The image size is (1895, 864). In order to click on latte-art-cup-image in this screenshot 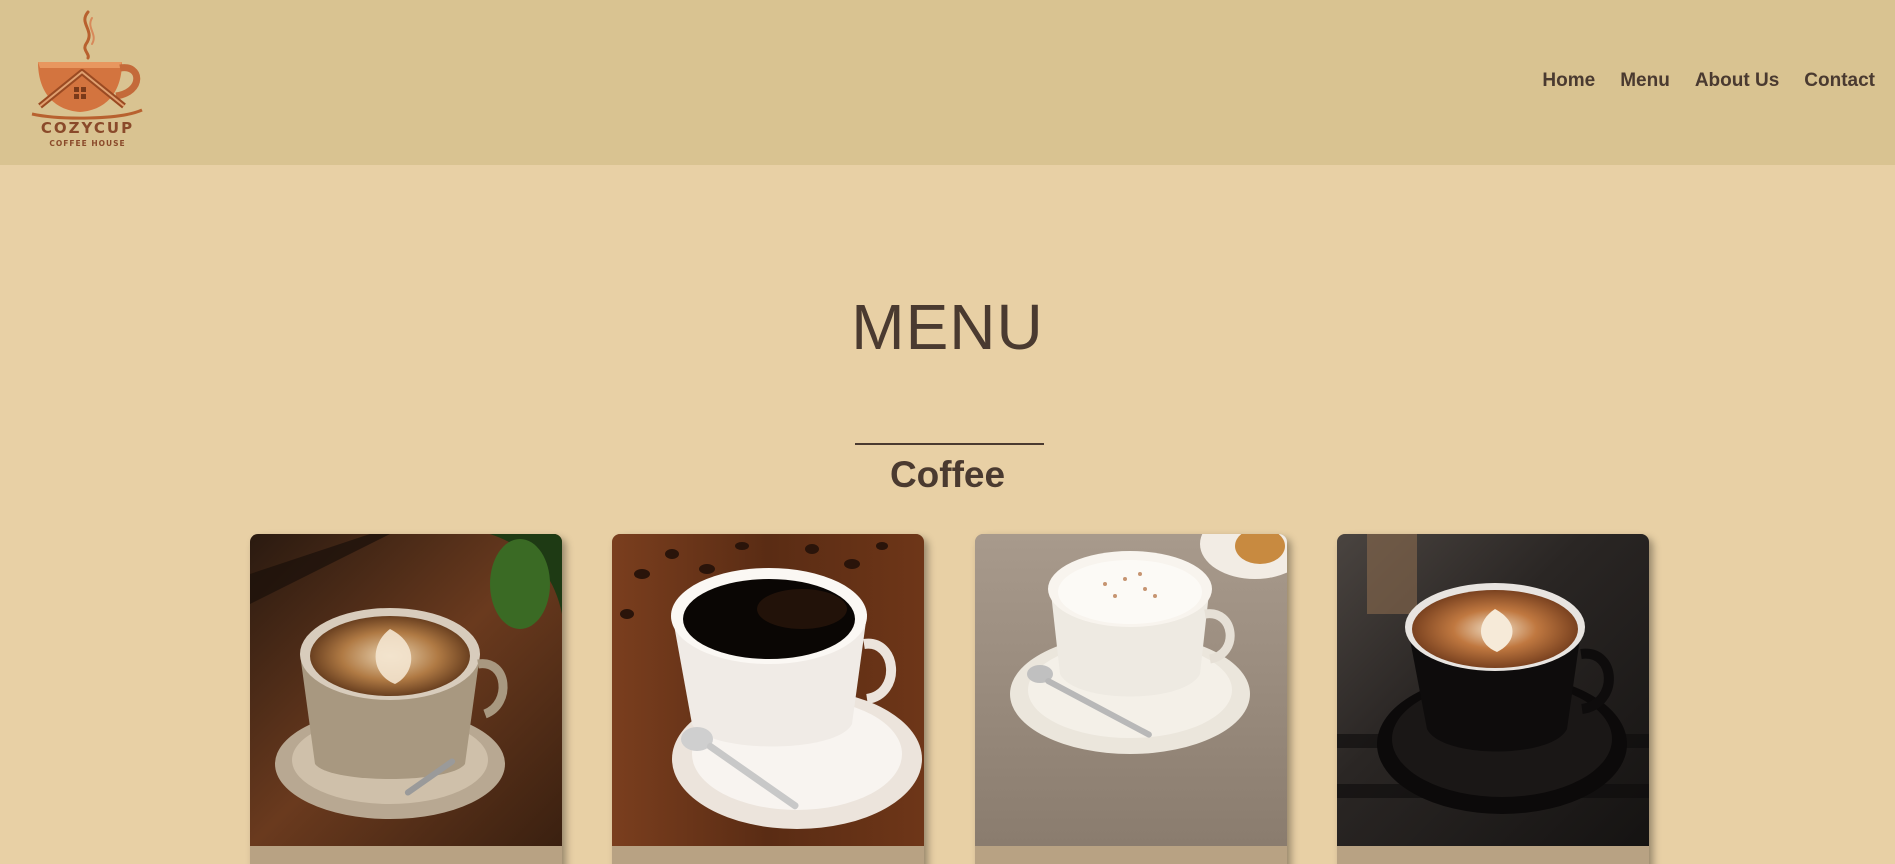, I will do `click(406, 690)`.